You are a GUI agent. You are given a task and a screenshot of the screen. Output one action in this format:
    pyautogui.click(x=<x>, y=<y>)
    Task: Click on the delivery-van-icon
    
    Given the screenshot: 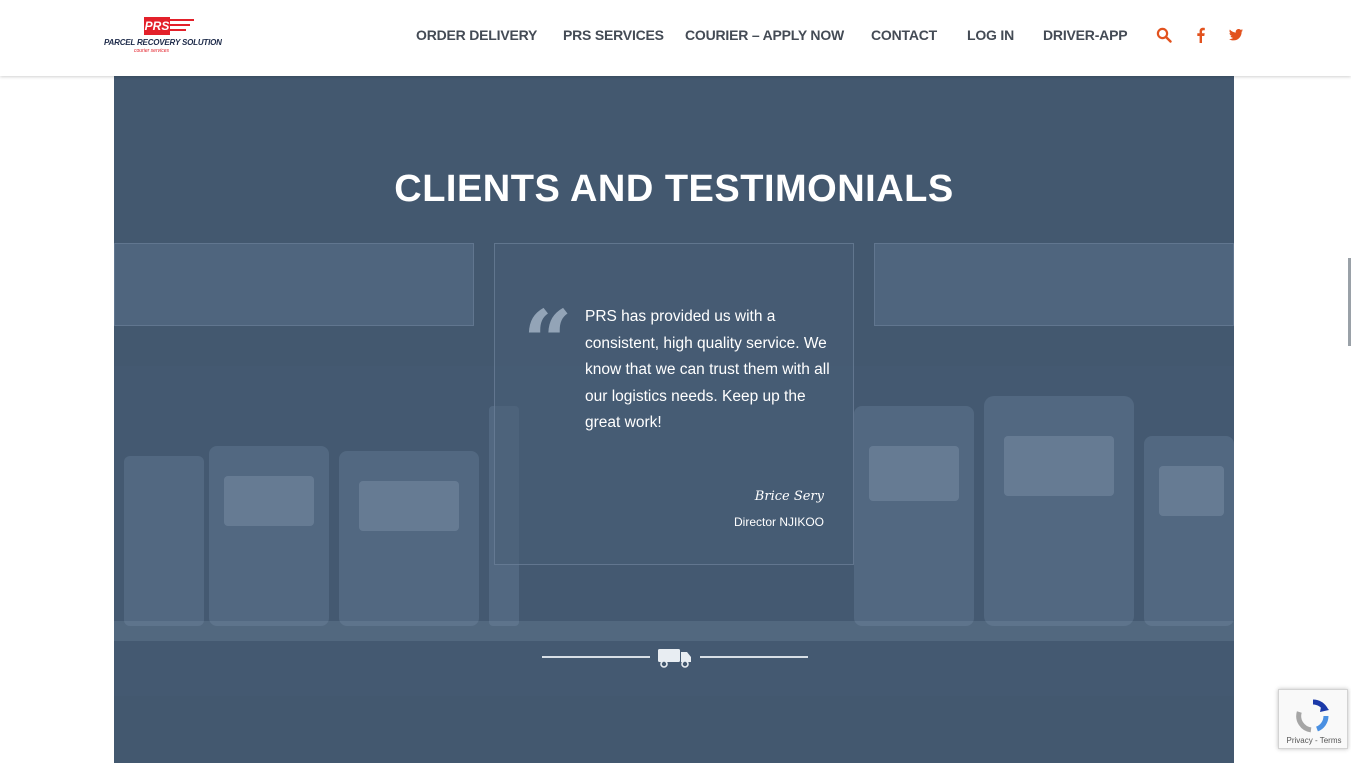 What is the action you would take?
    pyautogui.click(x=674, y=658)
    